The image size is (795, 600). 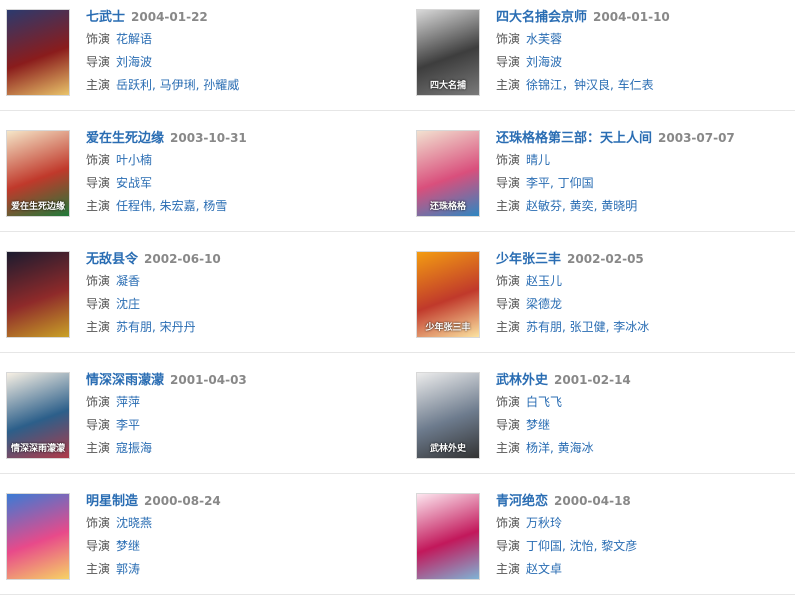 What do you see at coordinates (182, 259) in the screenshot?
I see `release-date: 2002-06-10` at bounding box center [182, 259].